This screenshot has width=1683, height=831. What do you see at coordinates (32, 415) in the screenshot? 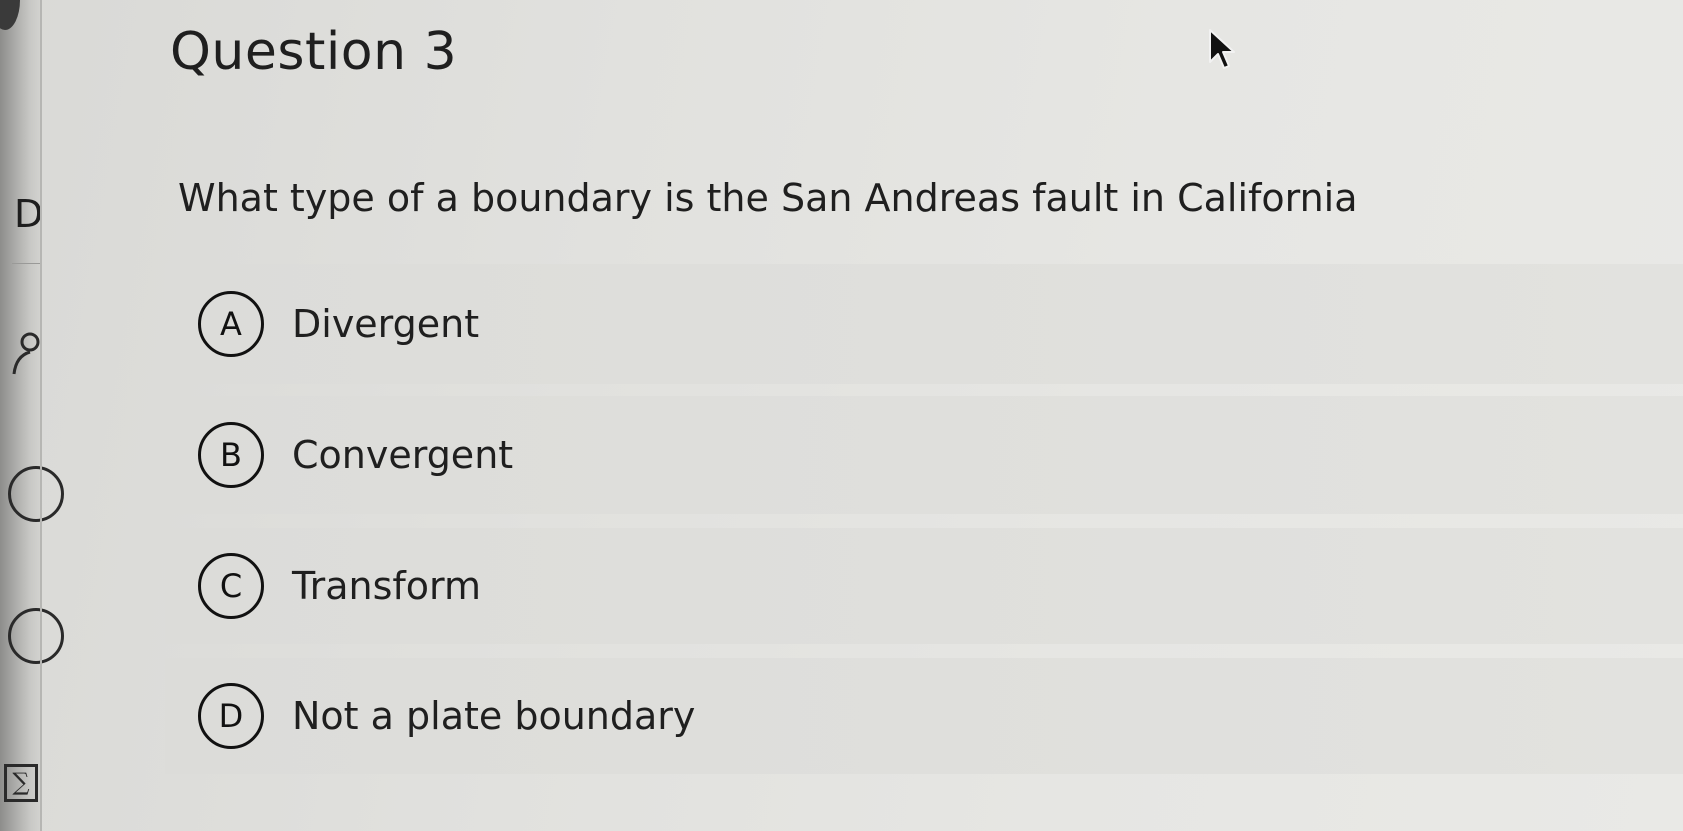
I see `left-sidebar: D ∑` at bounding box center [32, 415].